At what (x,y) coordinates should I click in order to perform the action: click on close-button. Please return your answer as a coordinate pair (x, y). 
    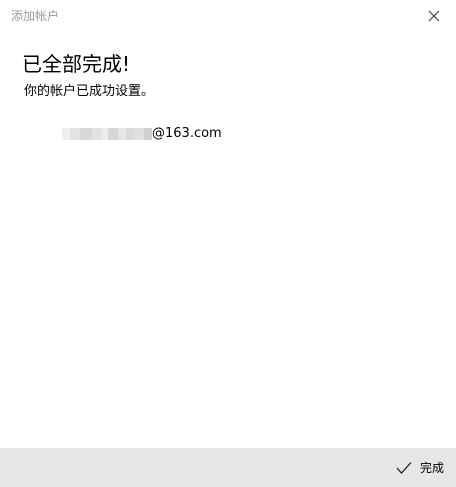
    Looking at the image, I should click on (434, 16).